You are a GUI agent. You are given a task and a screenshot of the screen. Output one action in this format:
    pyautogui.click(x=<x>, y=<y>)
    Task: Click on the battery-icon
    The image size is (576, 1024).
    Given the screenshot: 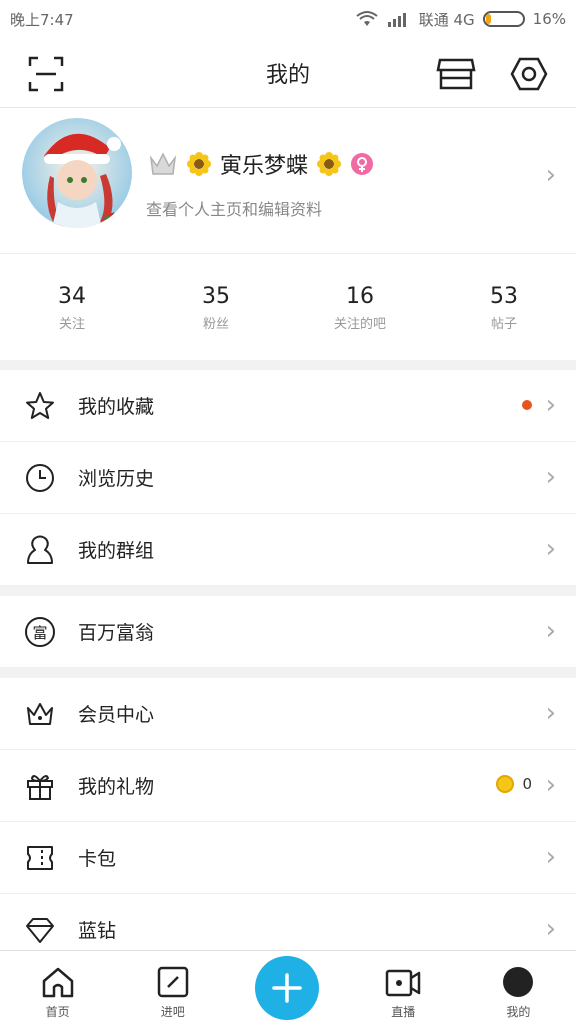 What is the action you would take?
    pyautogui.click(x=503, y=19)
    